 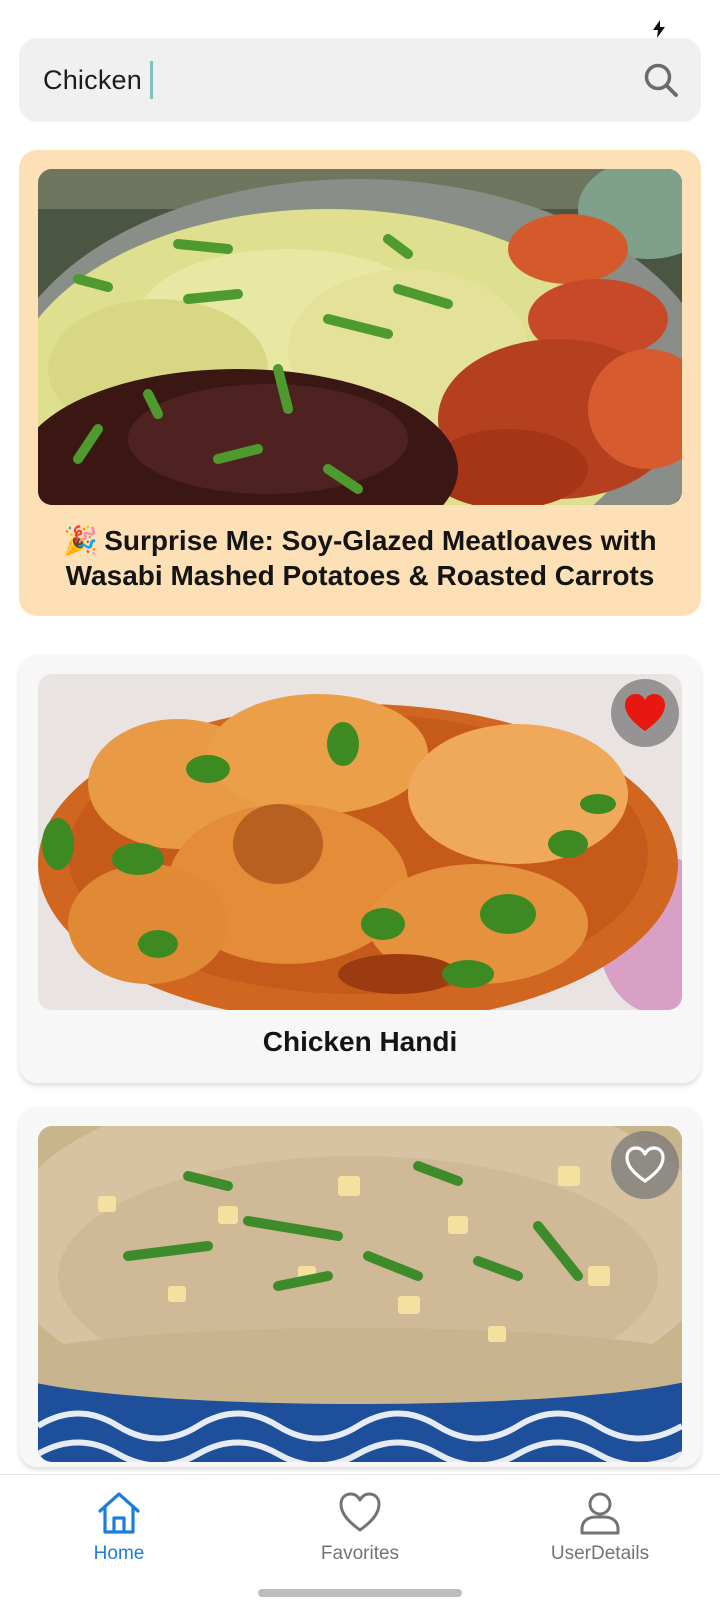 I want to click on status-bar, so click(x=360, y=19).